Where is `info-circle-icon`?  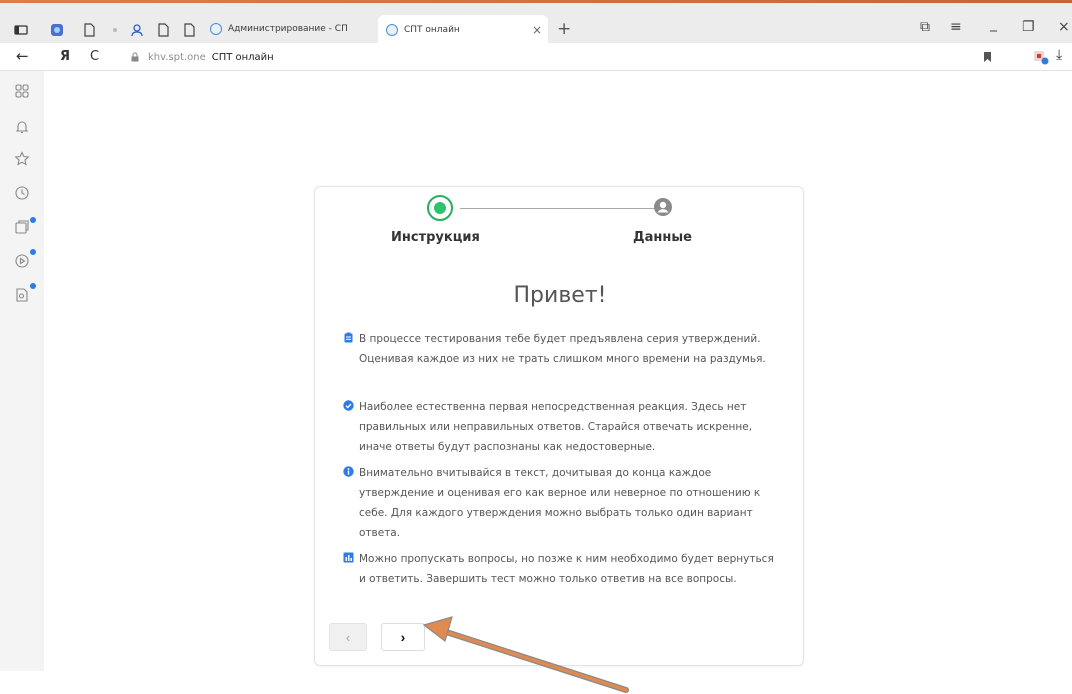 info-circle-icon is located at coordinates (348, 471).